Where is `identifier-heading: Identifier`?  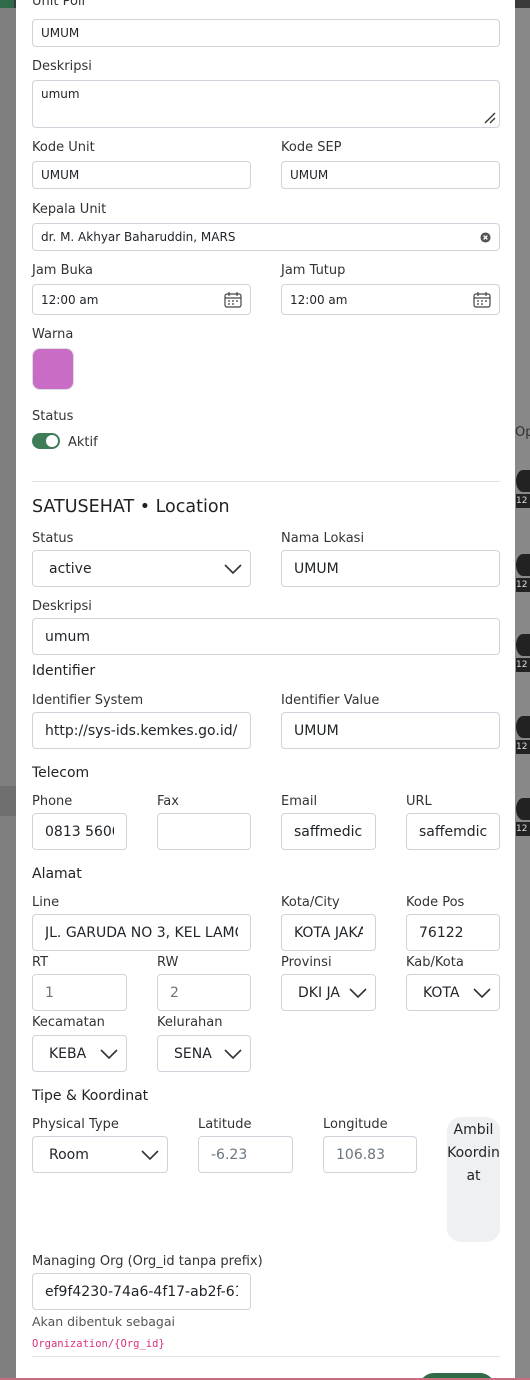
identifier-heading: Identifier is located at coordinates (64, 671).